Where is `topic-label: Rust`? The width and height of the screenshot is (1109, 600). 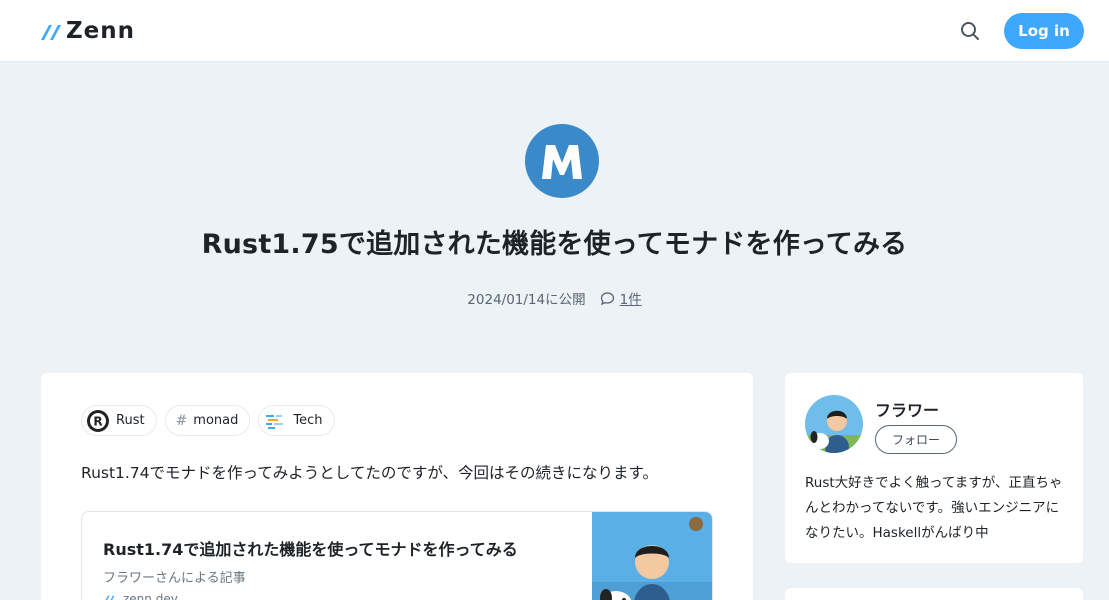
topic-label: Rust is located at coordinates (130, 420).